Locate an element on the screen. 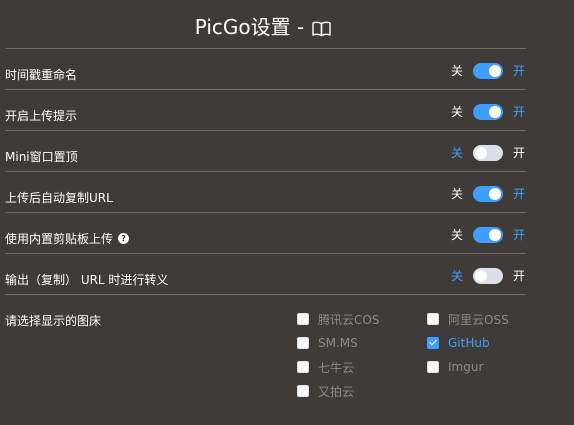  picbed-option-github: GitHub is located at coordinates (477, 343).